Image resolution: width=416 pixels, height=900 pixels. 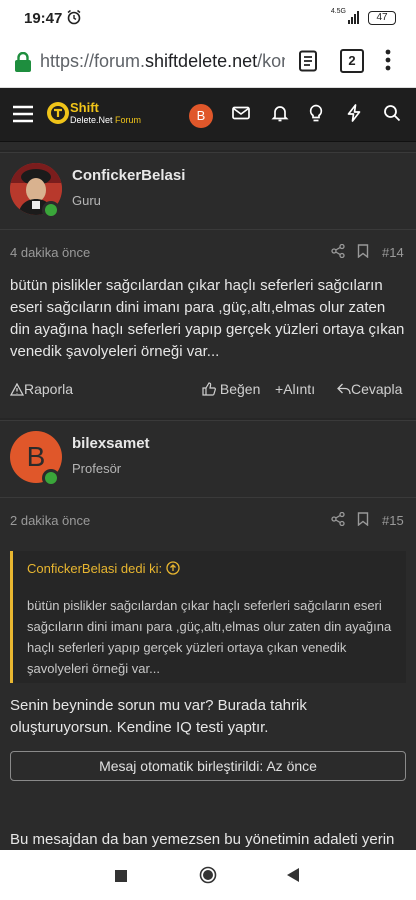 I want to click on browser-toolbar: https://forum.shiftdelete.net/kon 2, so click(x=208, y=62).